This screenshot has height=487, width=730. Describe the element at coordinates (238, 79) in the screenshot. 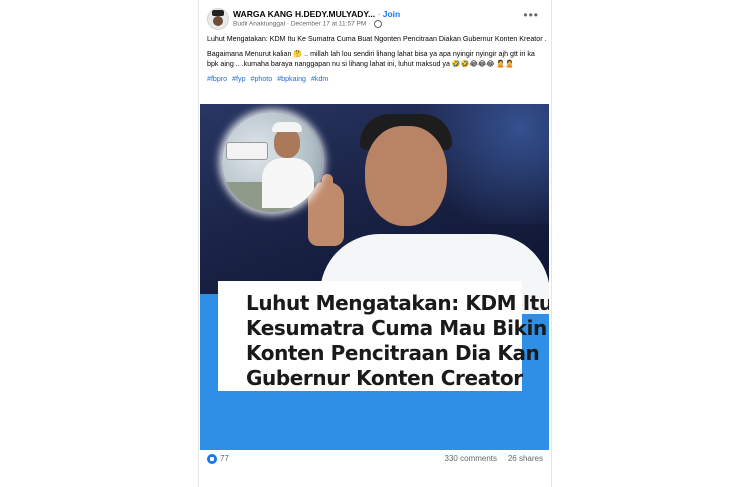

I see `hashtag-link: #fyp` at that location.